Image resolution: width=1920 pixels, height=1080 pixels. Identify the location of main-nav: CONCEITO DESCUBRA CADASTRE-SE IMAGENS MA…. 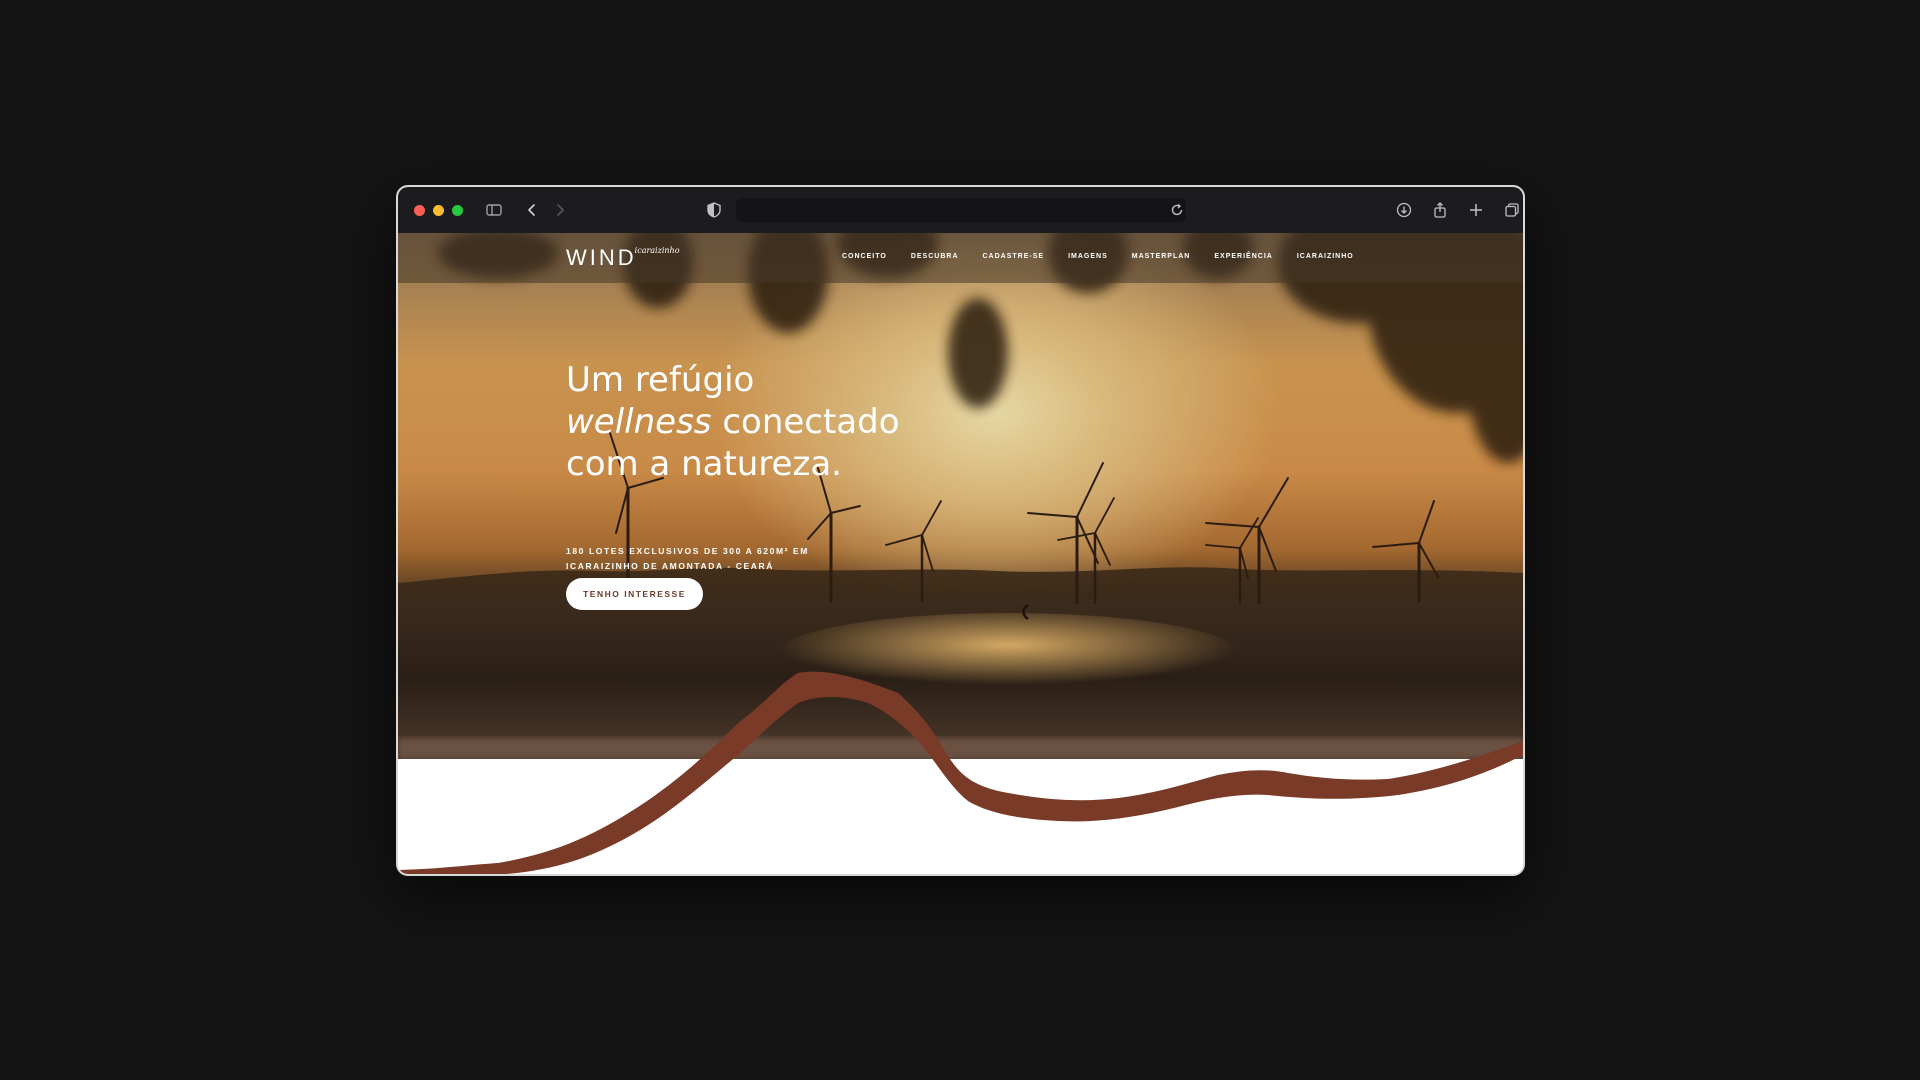
(1098, 256).